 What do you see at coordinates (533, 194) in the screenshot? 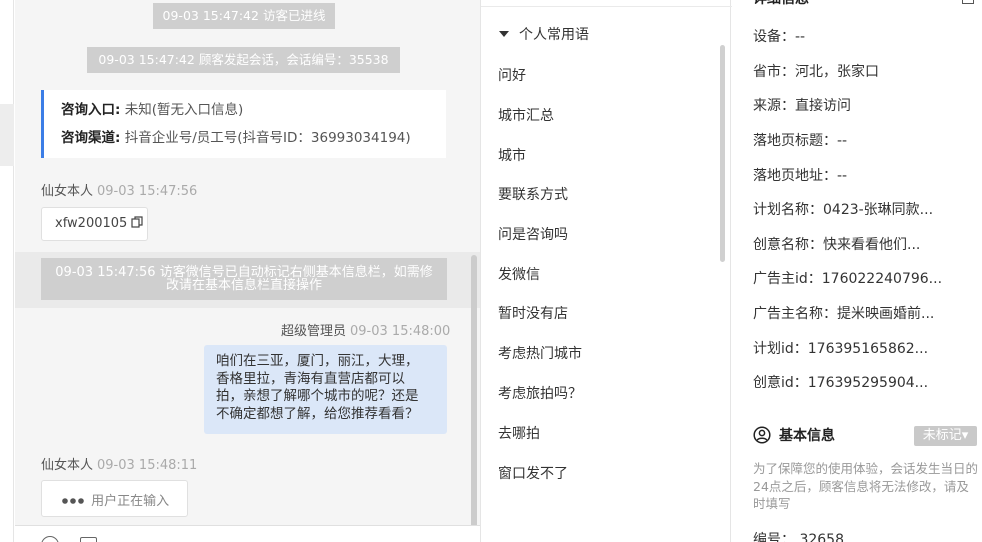
I see `phrase-item: 要联系方式` at bounding box center [533, 194].